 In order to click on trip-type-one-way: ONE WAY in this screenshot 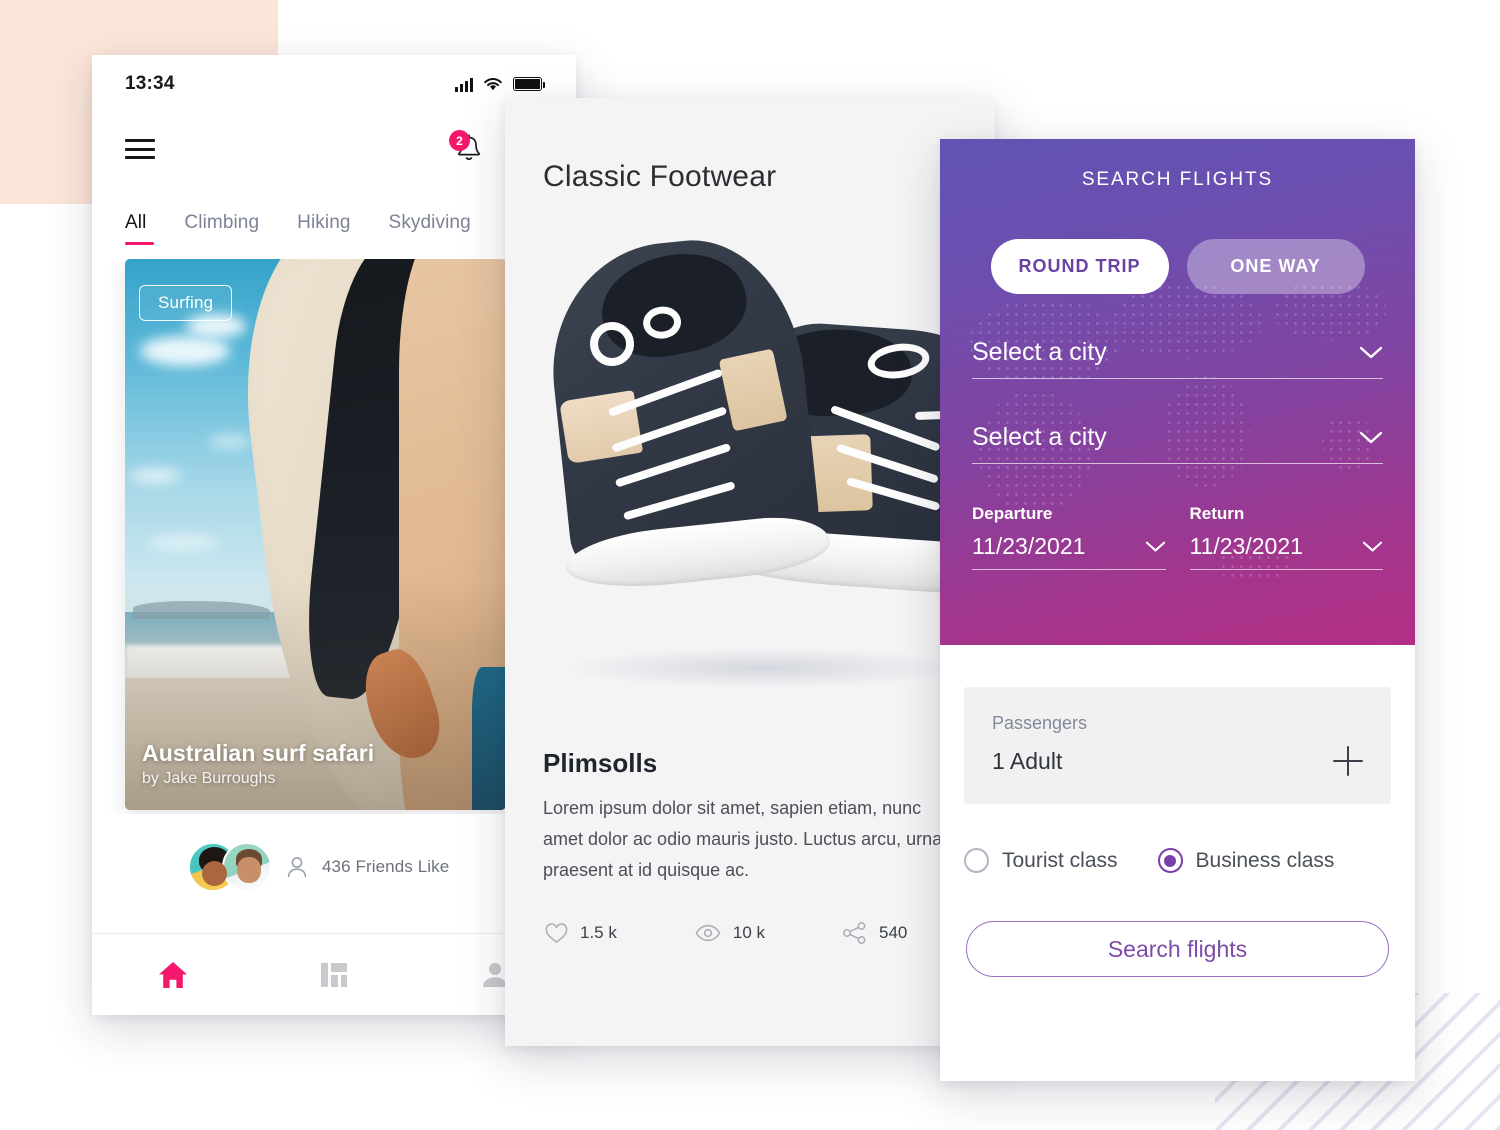, I will do `click(1275, 266)`.